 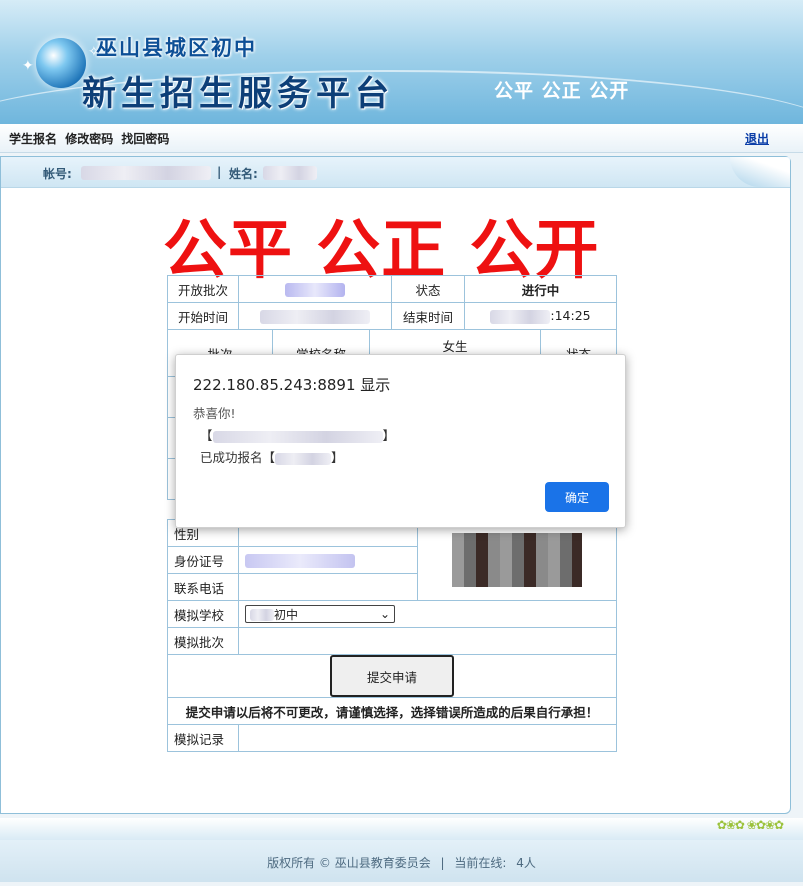 I want to click on dialog-ok-button: 确定, so click(x=577, y=497).